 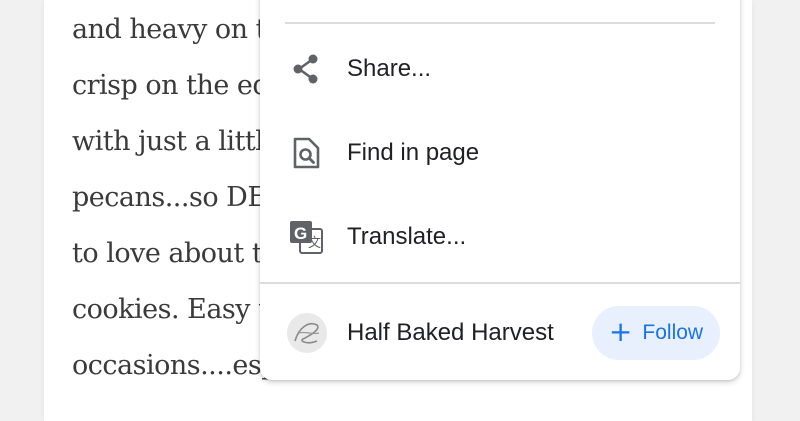 I want to click on site-name: Half Baked Harvest, so click(x=450, y=332).